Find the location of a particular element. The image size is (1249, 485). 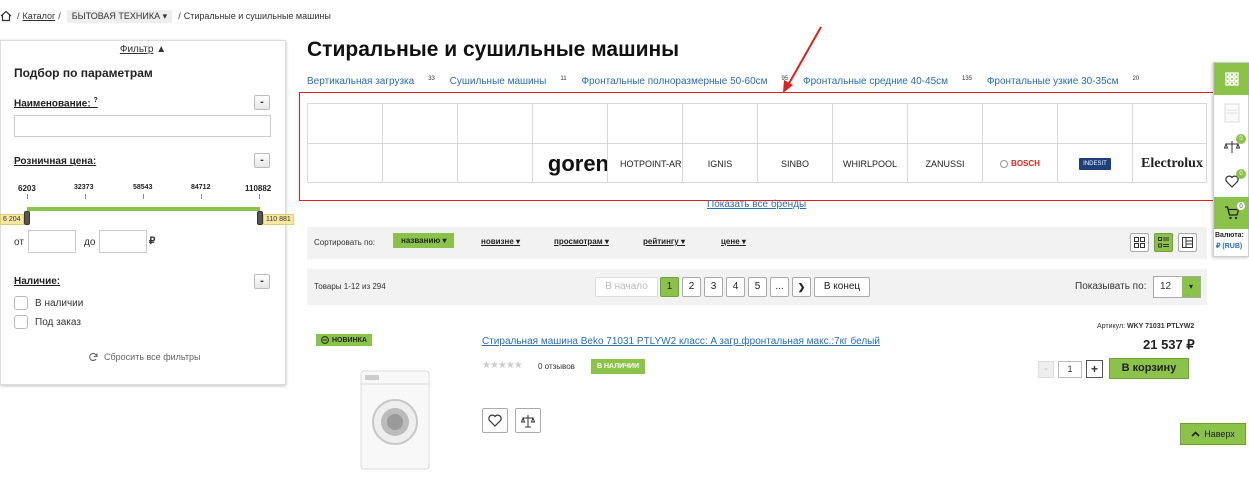

next-page-button: ❯ is located at coordinates (801, 287).